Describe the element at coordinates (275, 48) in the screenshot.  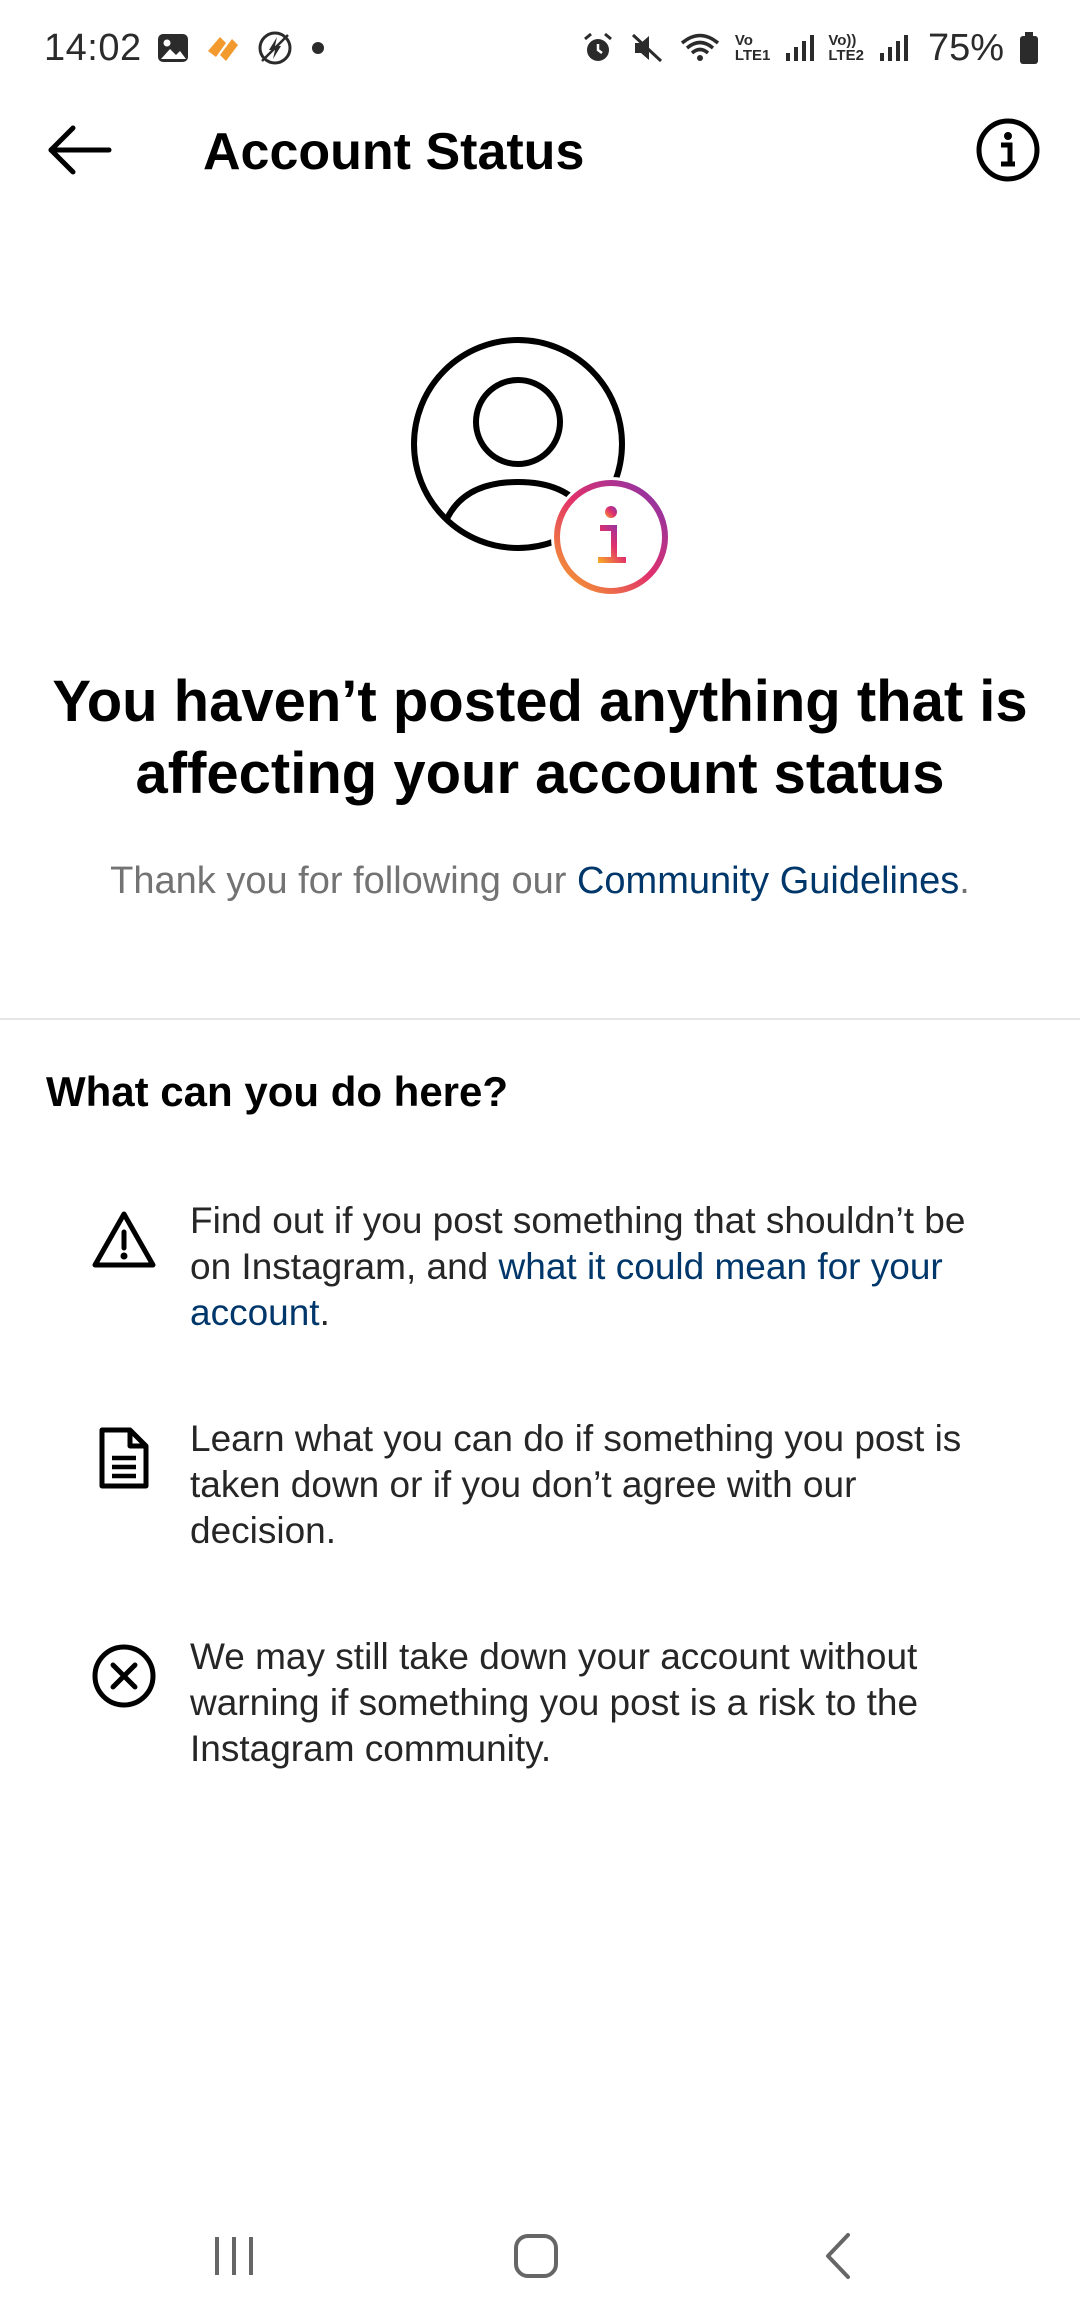
I see `data-saver-icon` at that location.